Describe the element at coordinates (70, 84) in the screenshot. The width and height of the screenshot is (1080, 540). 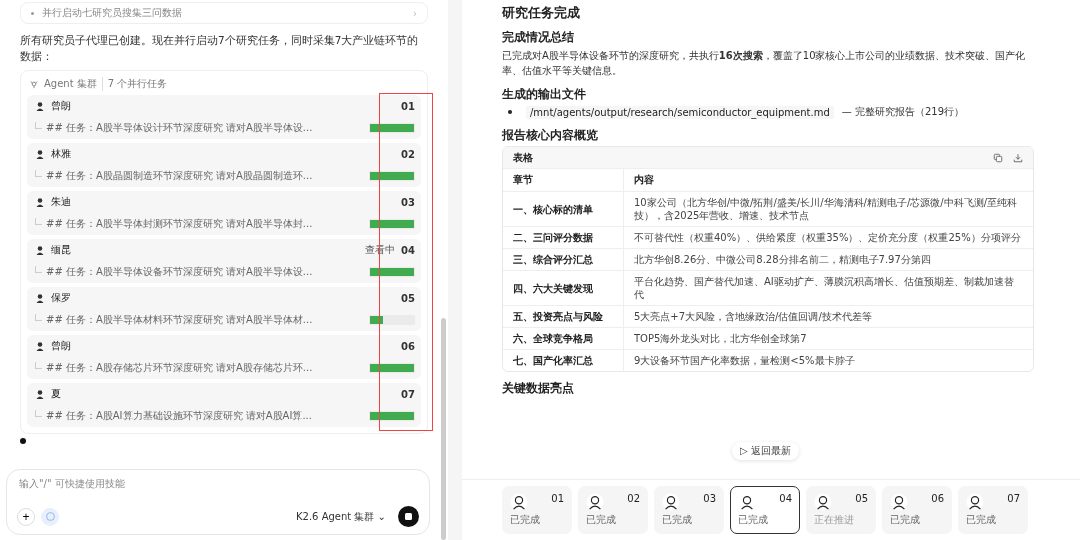
I see `cluster-title: Agent 集群` at that location.